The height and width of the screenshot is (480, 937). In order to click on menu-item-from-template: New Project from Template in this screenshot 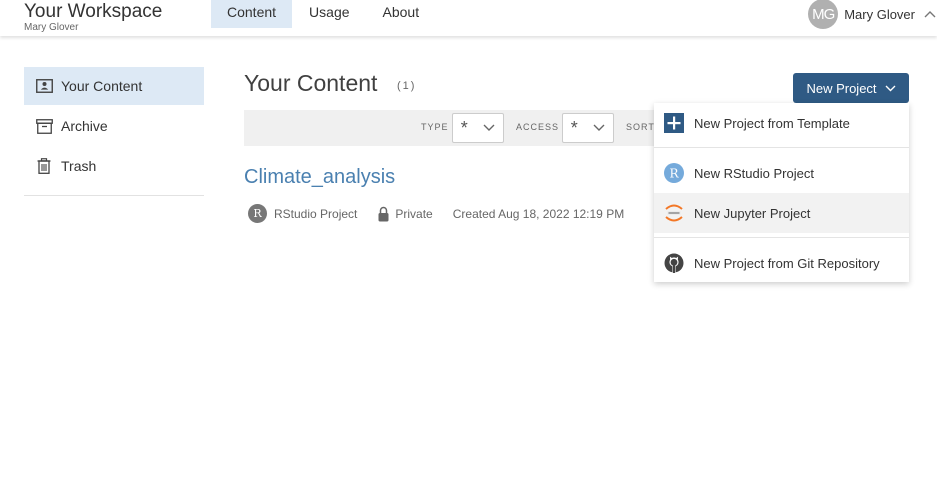, I will do `click(781, 123)`.